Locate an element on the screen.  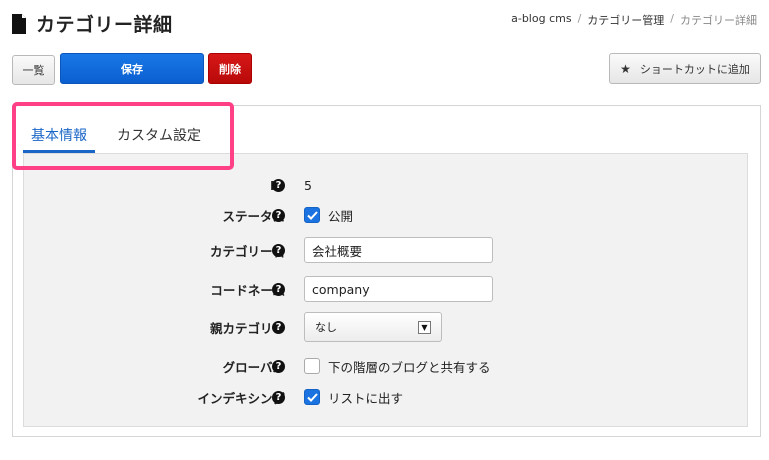
parent-category-select: なし ▼ is located at coordinates (373, 327).